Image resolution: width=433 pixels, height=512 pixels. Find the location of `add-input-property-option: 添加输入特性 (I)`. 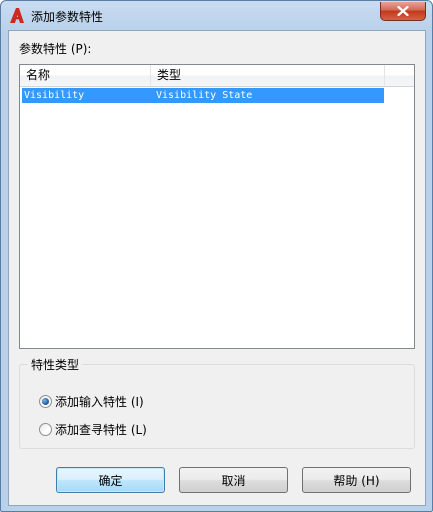

add-input-property-option: 添加输入特性 (I) is located at coordinates (91, 401).